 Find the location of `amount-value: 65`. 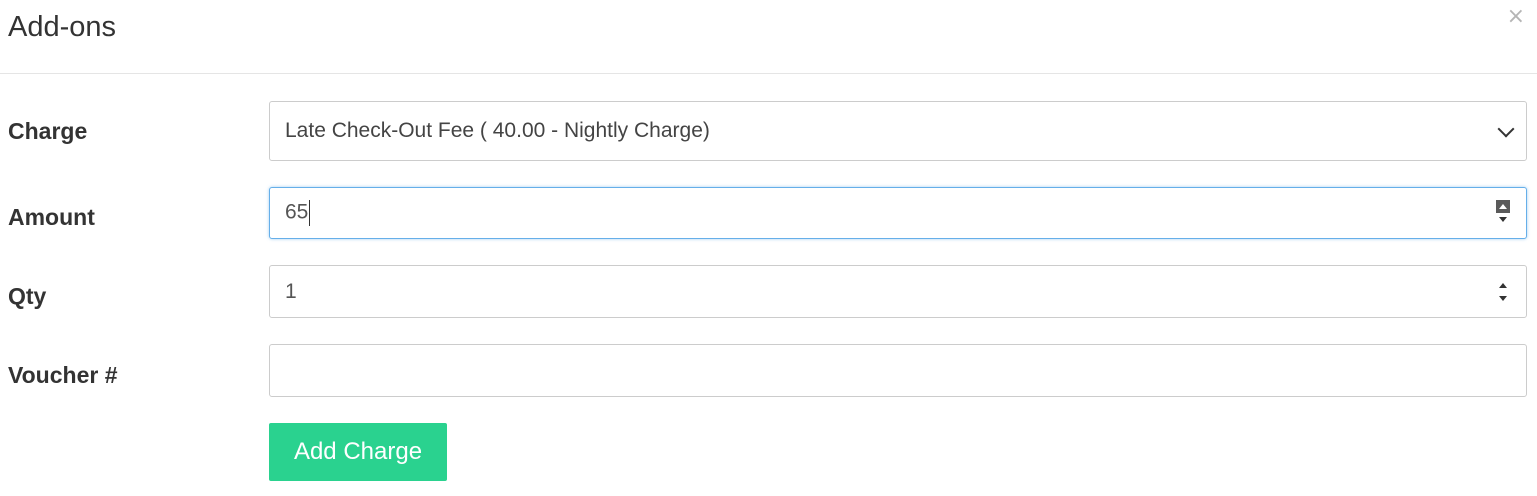

amount-value: 65 is located at coordinates (297, 212).